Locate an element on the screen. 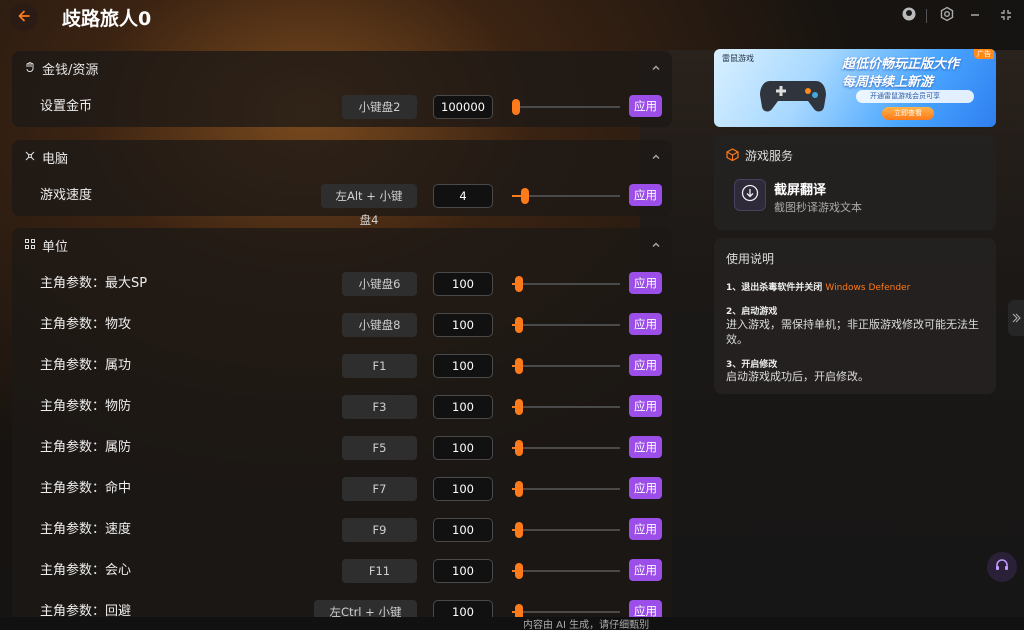 Image resolution: width=1024 pixels, height=630 pixels. step-1-title: 1、退出杀毒软件并关闭 is located at coordinates (774, 288).